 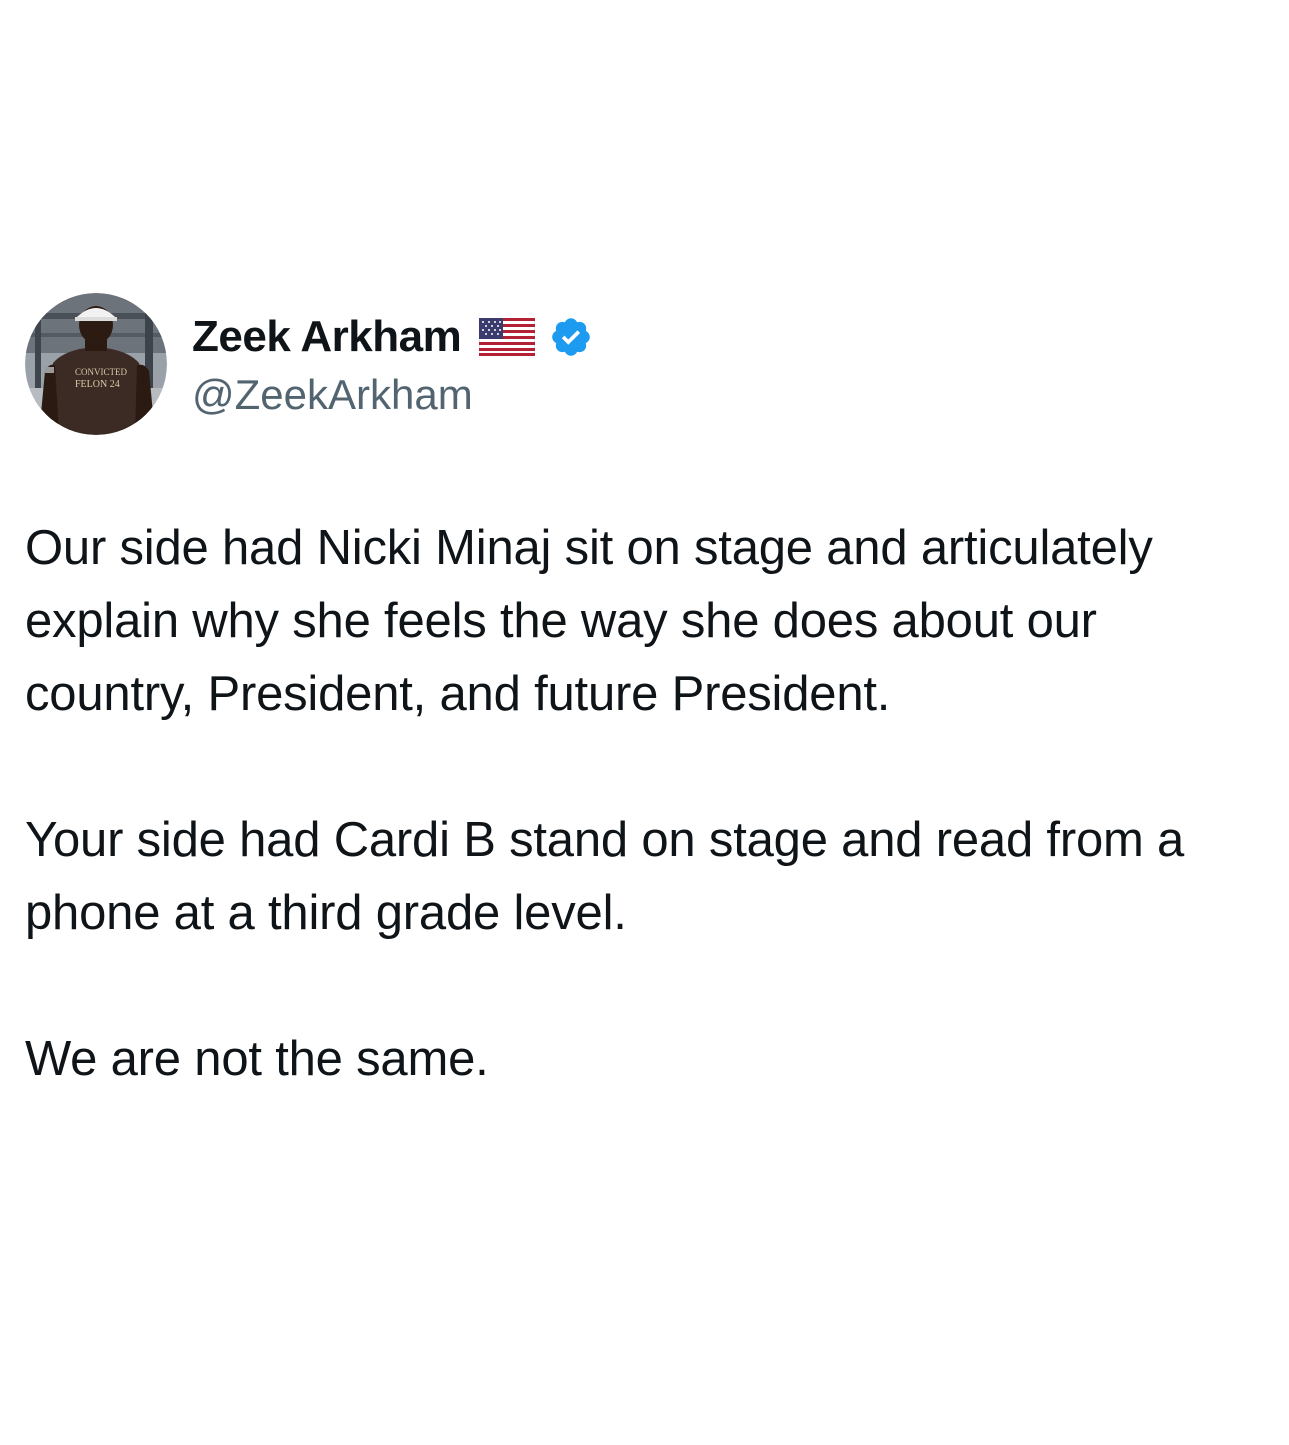 What do you see at coordinates (392, 395) in the screenshot?
I see `author-handle: @ZeekArkham` at bounding box center [392, 395].